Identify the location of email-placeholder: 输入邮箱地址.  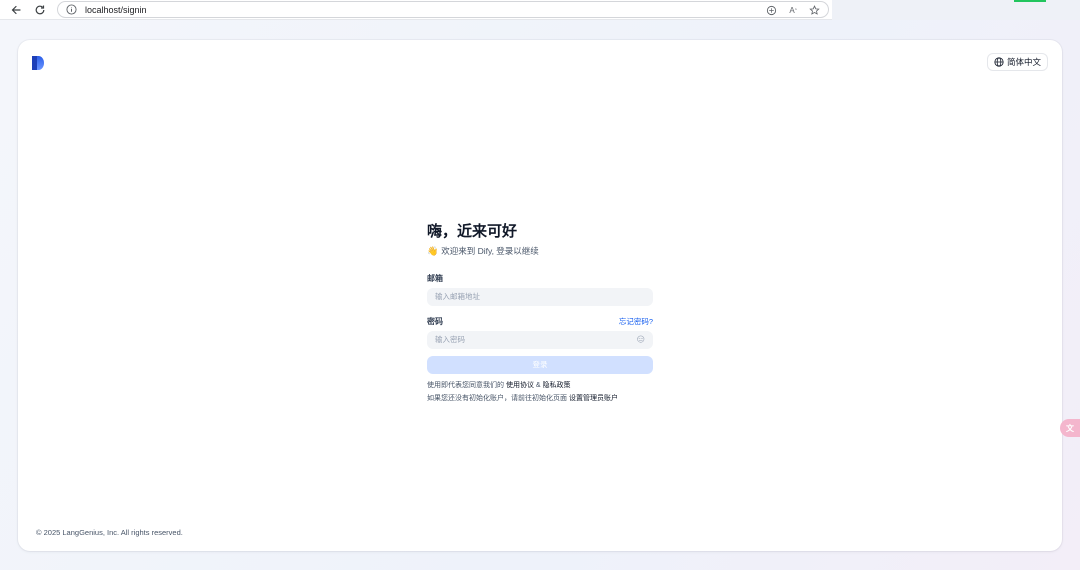
(457, 296).